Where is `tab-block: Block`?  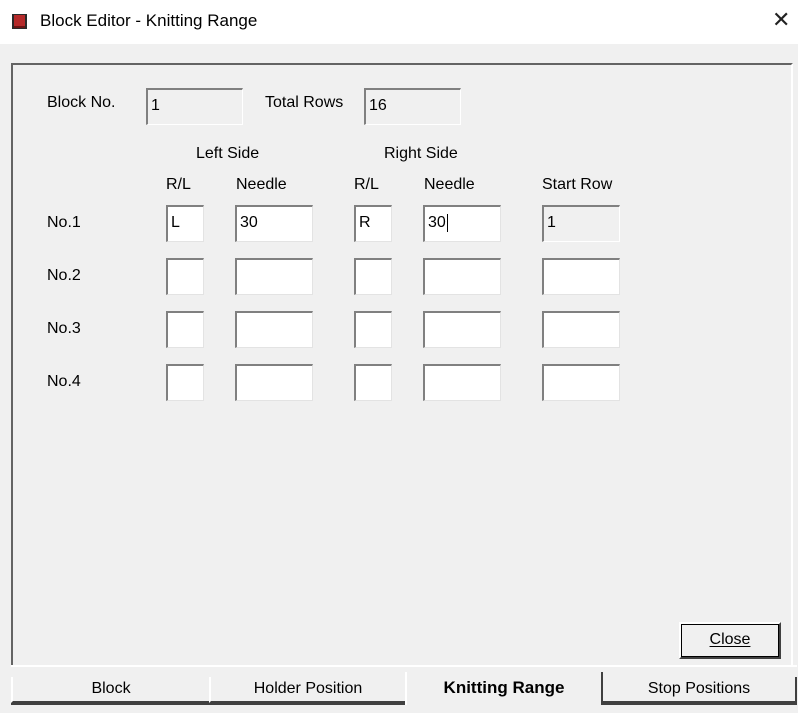
tab-block: Block is located at coordinates (111, 690).